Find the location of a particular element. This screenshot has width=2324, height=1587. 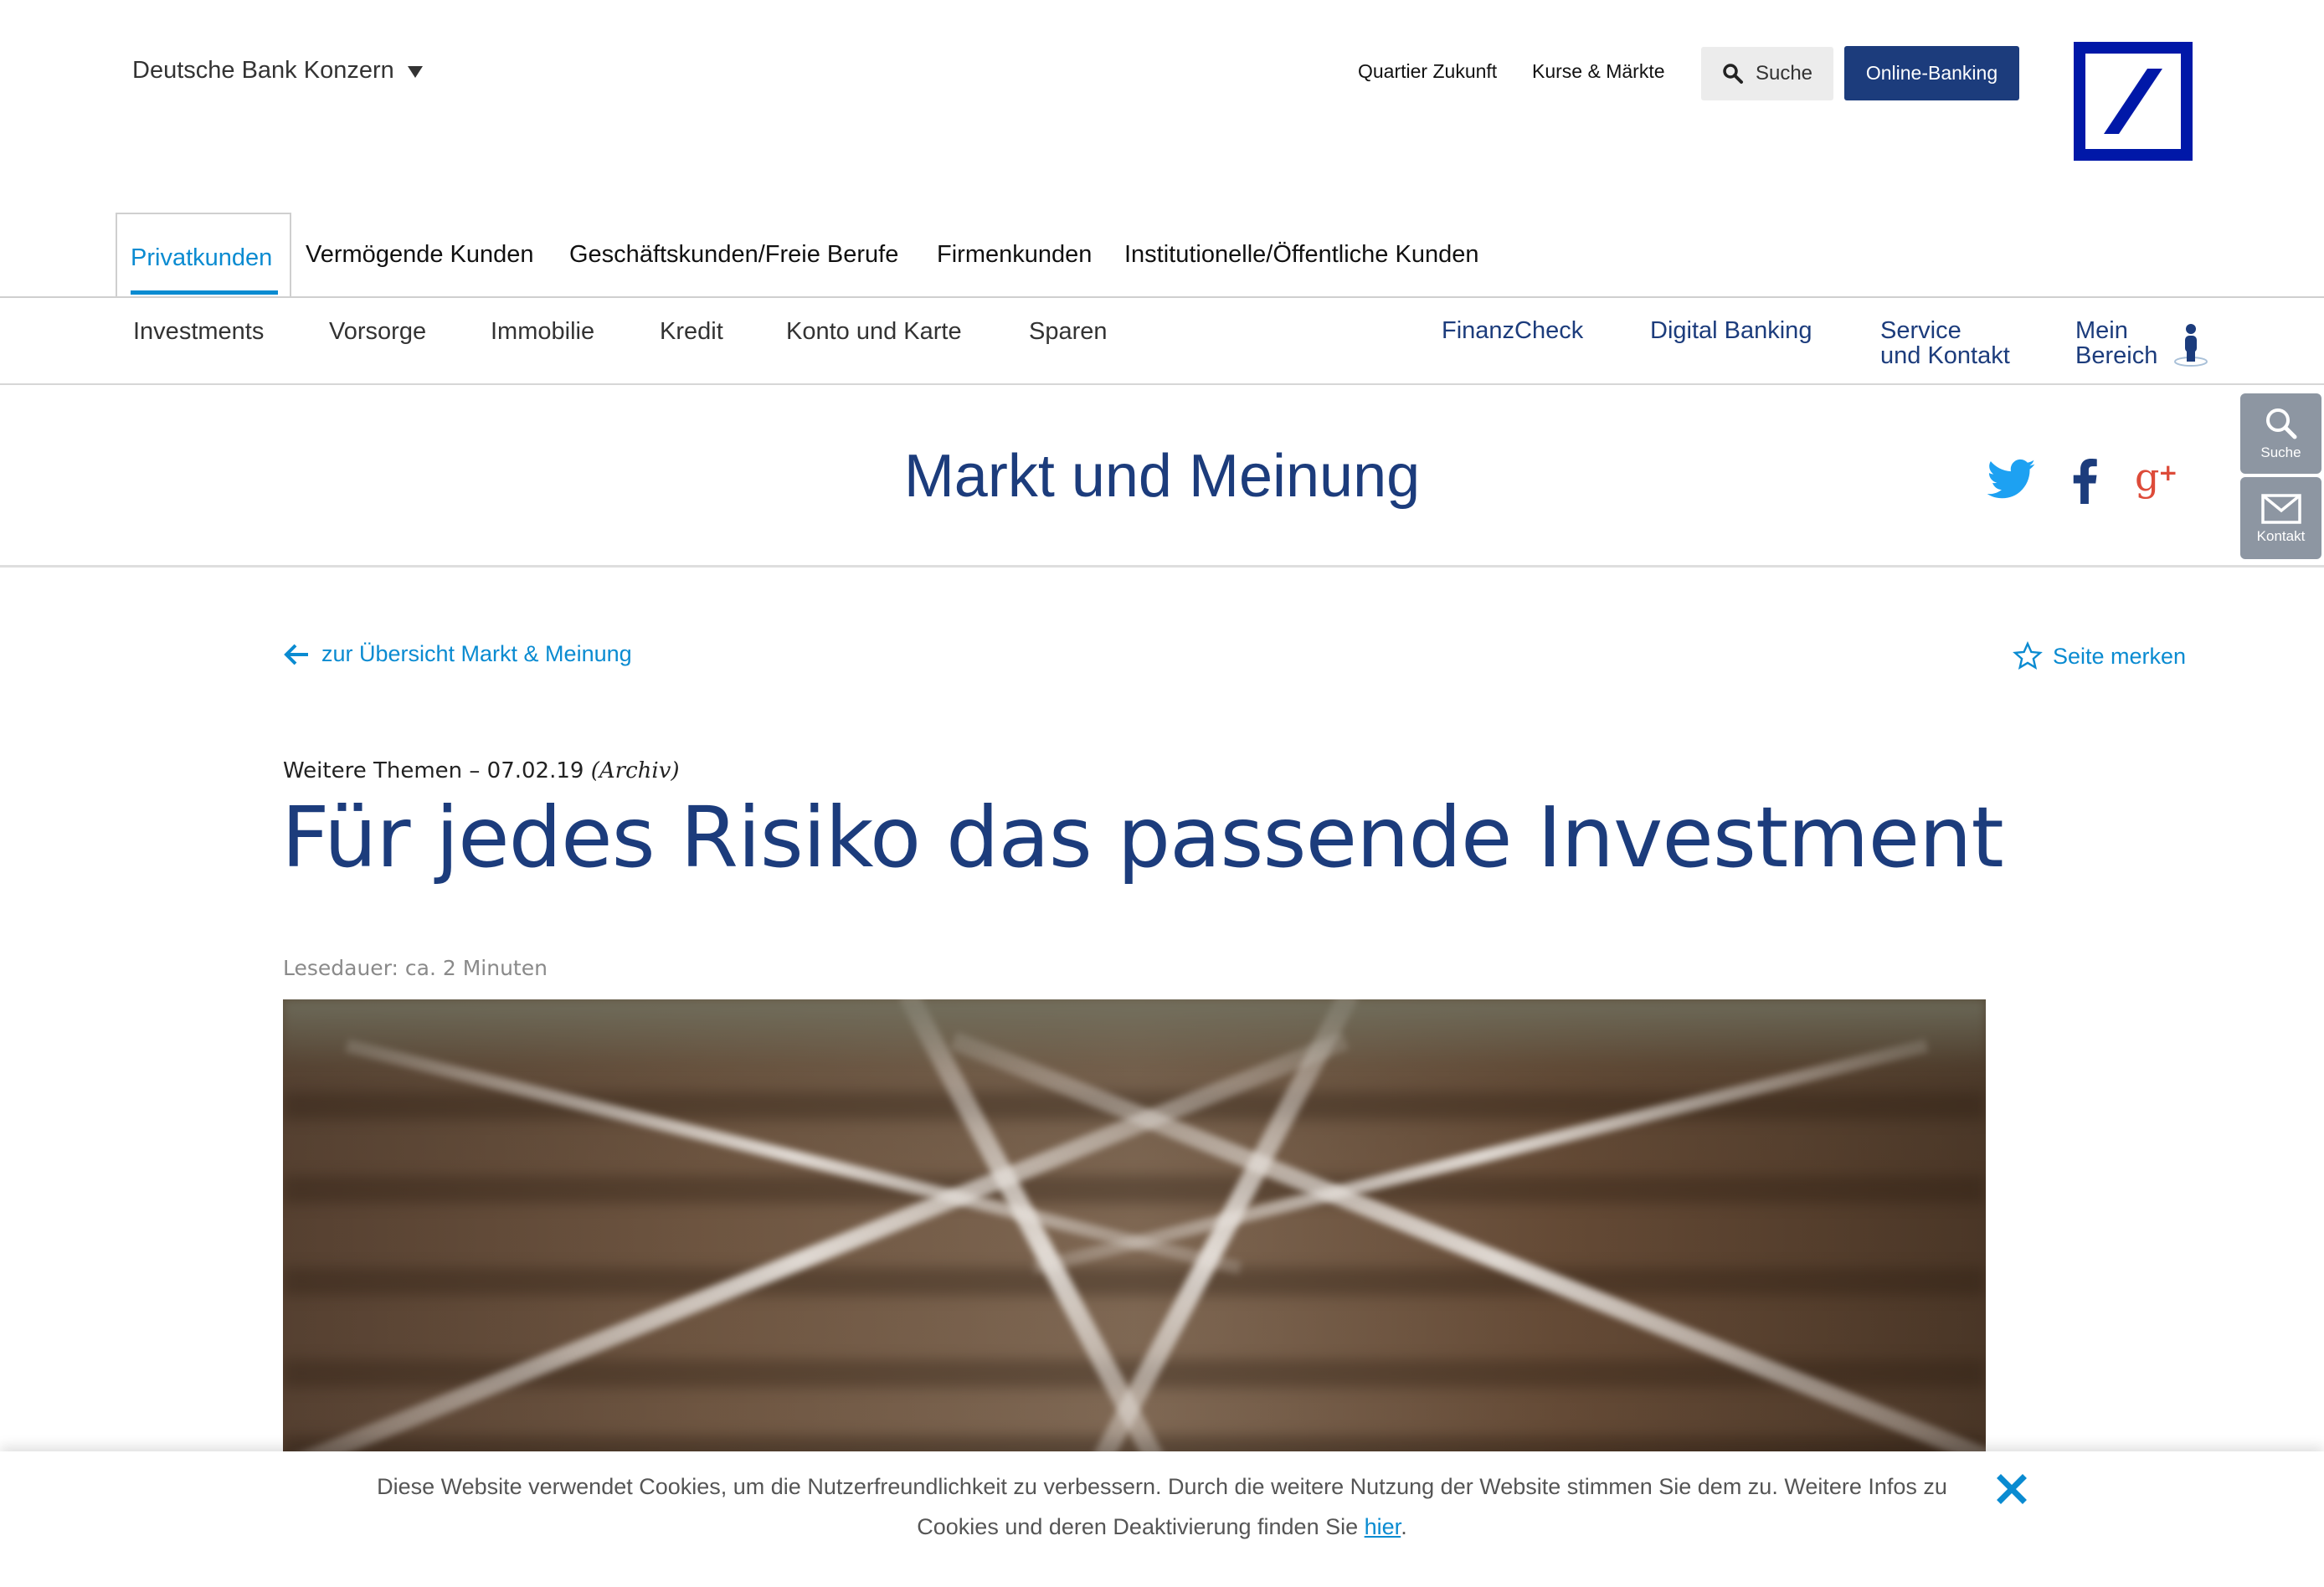

link-kurse-maerkte: Kurse & Märkte is located at coordinates (1599, 72).